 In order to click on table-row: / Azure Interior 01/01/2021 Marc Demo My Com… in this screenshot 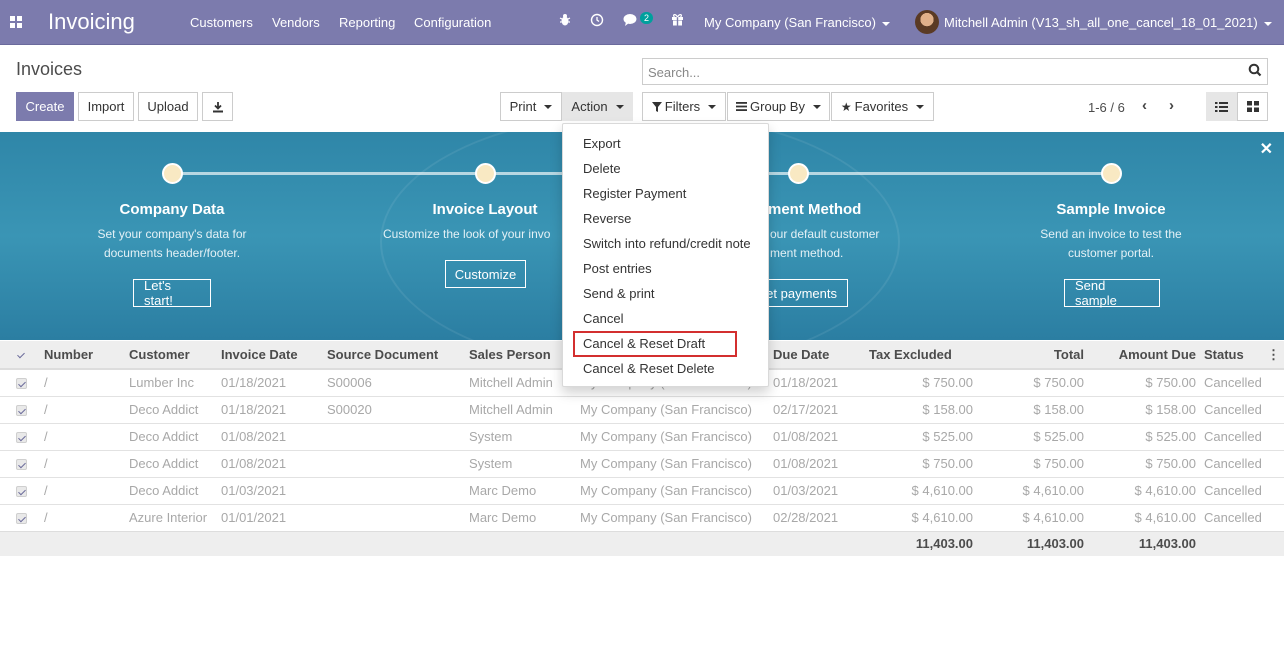, I will do `click(642, 517)`.